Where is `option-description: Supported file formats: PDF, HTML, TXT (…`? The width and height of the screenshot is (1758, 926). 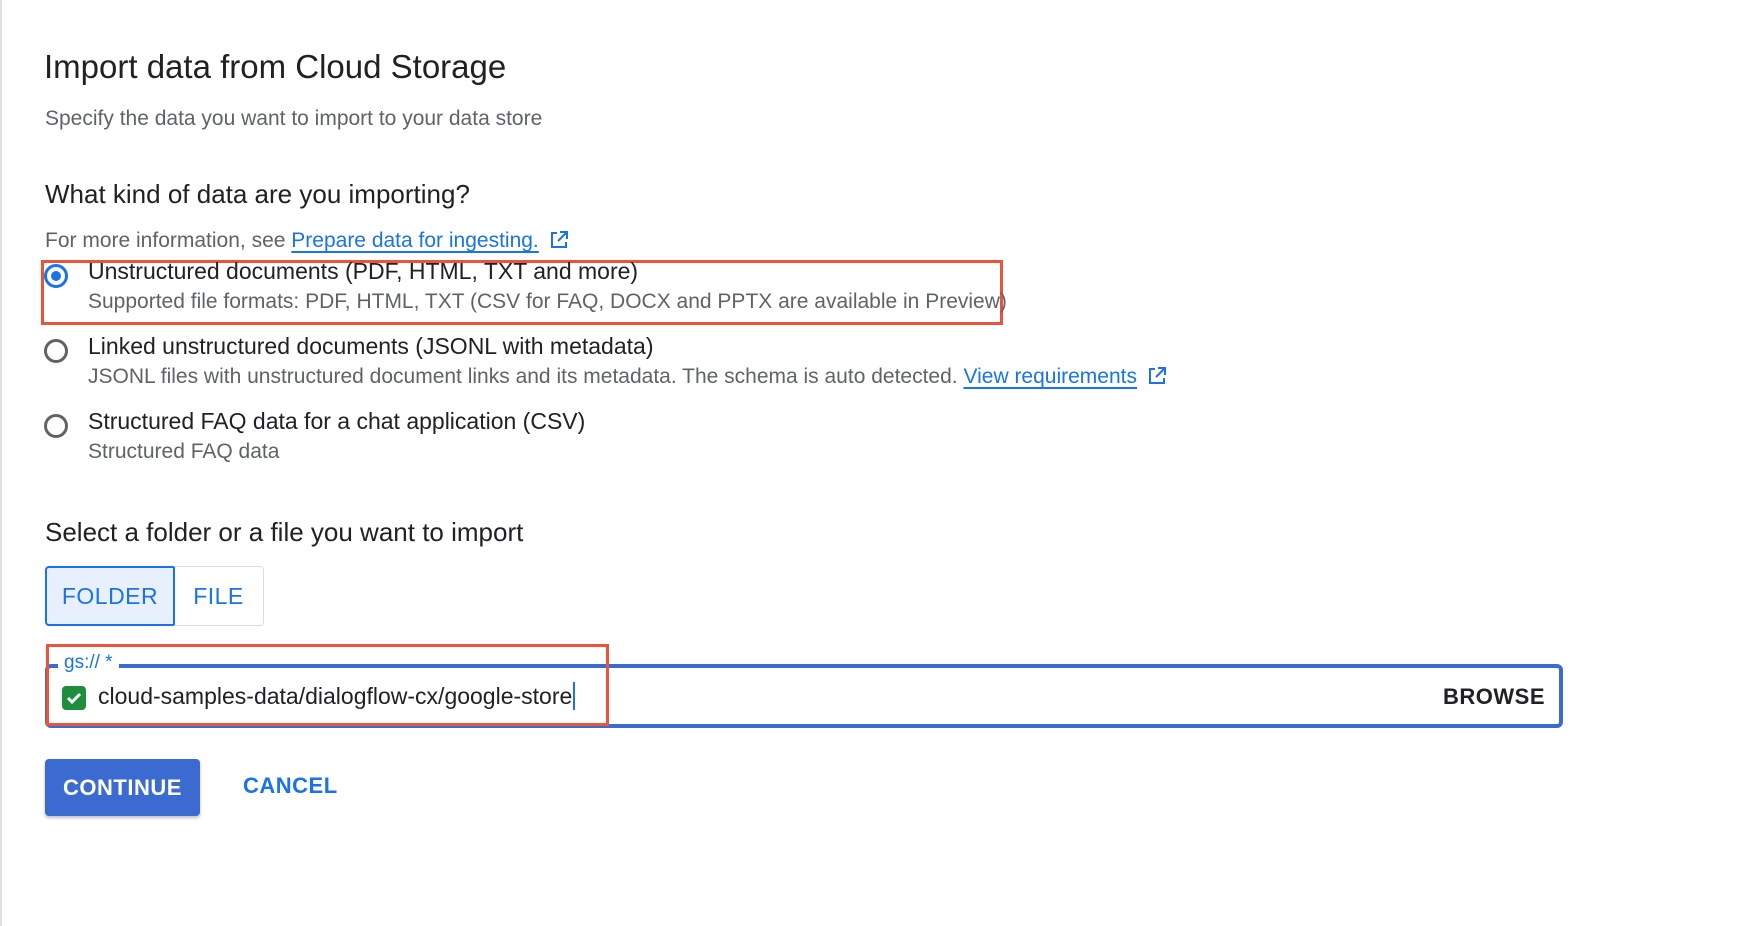
option-description: Supported file formats: PDF, HTML, TXT (… is located at coordinates (547, 301).